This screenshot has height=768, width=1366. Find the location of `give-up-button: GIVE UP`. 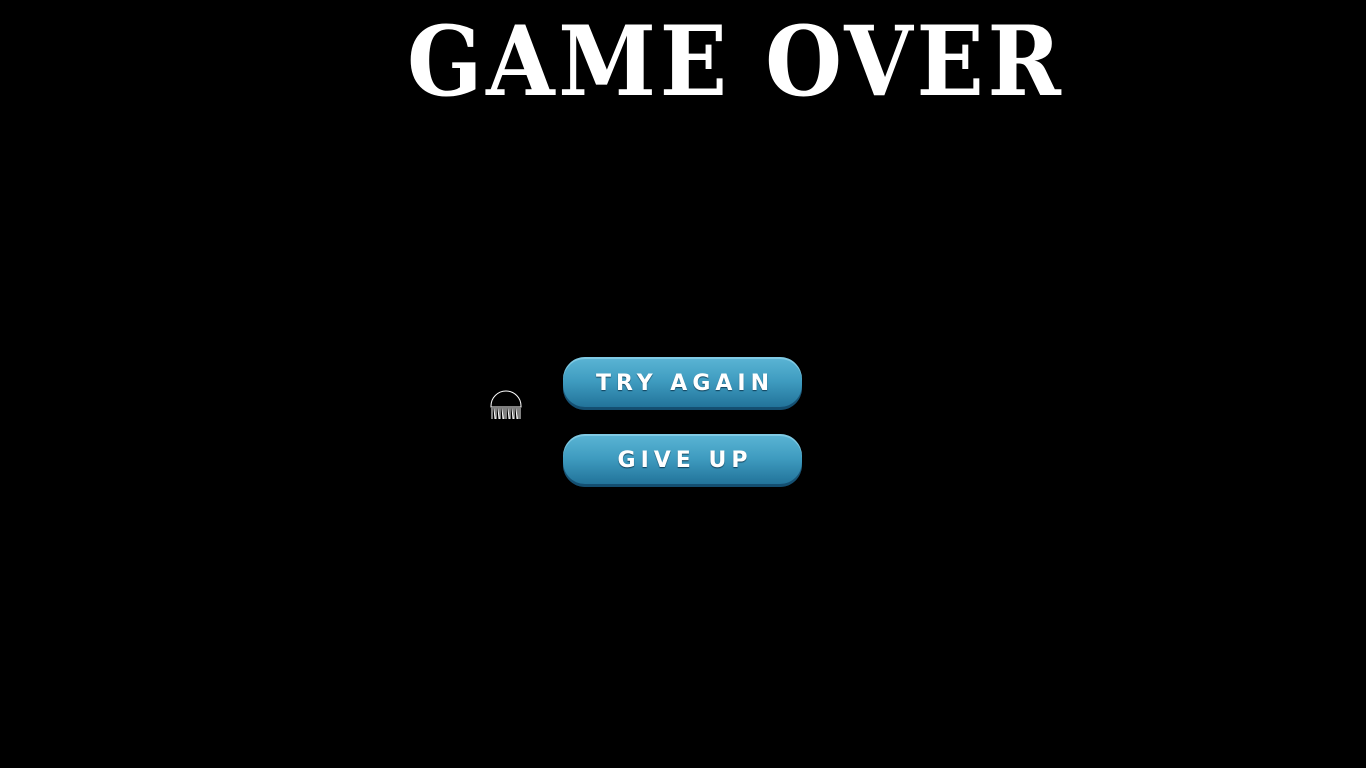

give-up-button: GIVE UP is located at coordinates (682, 460).